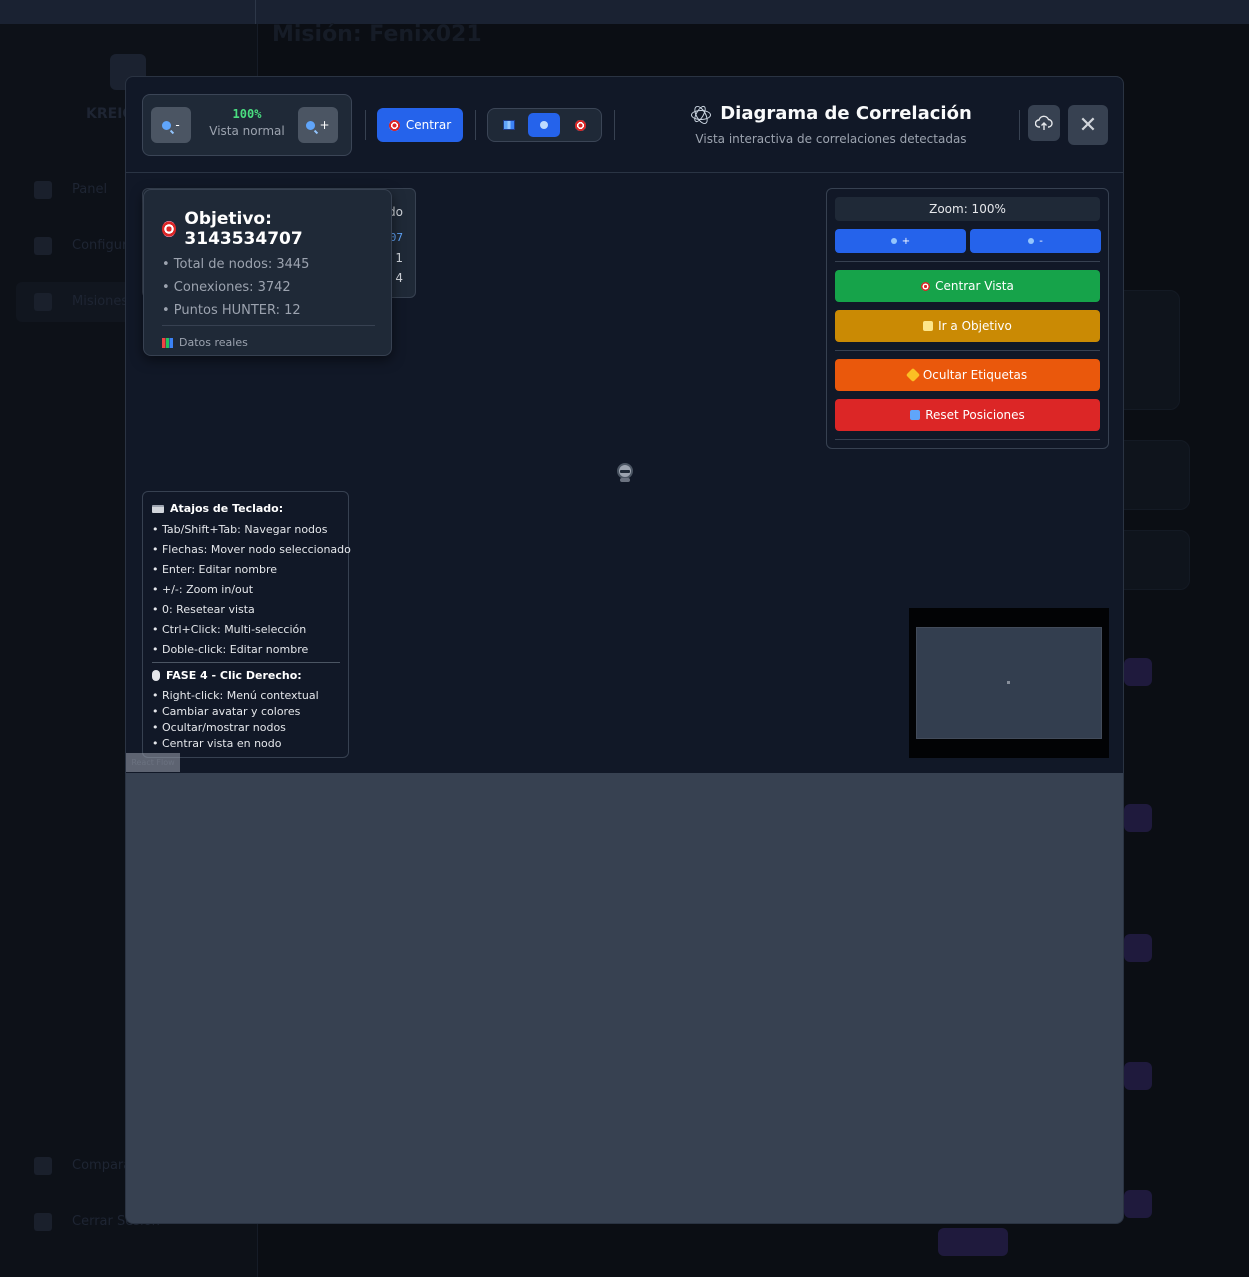 Image resolution: width=1249 pixels, height=1277 pixels. What do you see at coordinates (226, 287) in the screenshot?
I see `stat-connections: • Conexiones: 3742` at bounding box center [226, 287].